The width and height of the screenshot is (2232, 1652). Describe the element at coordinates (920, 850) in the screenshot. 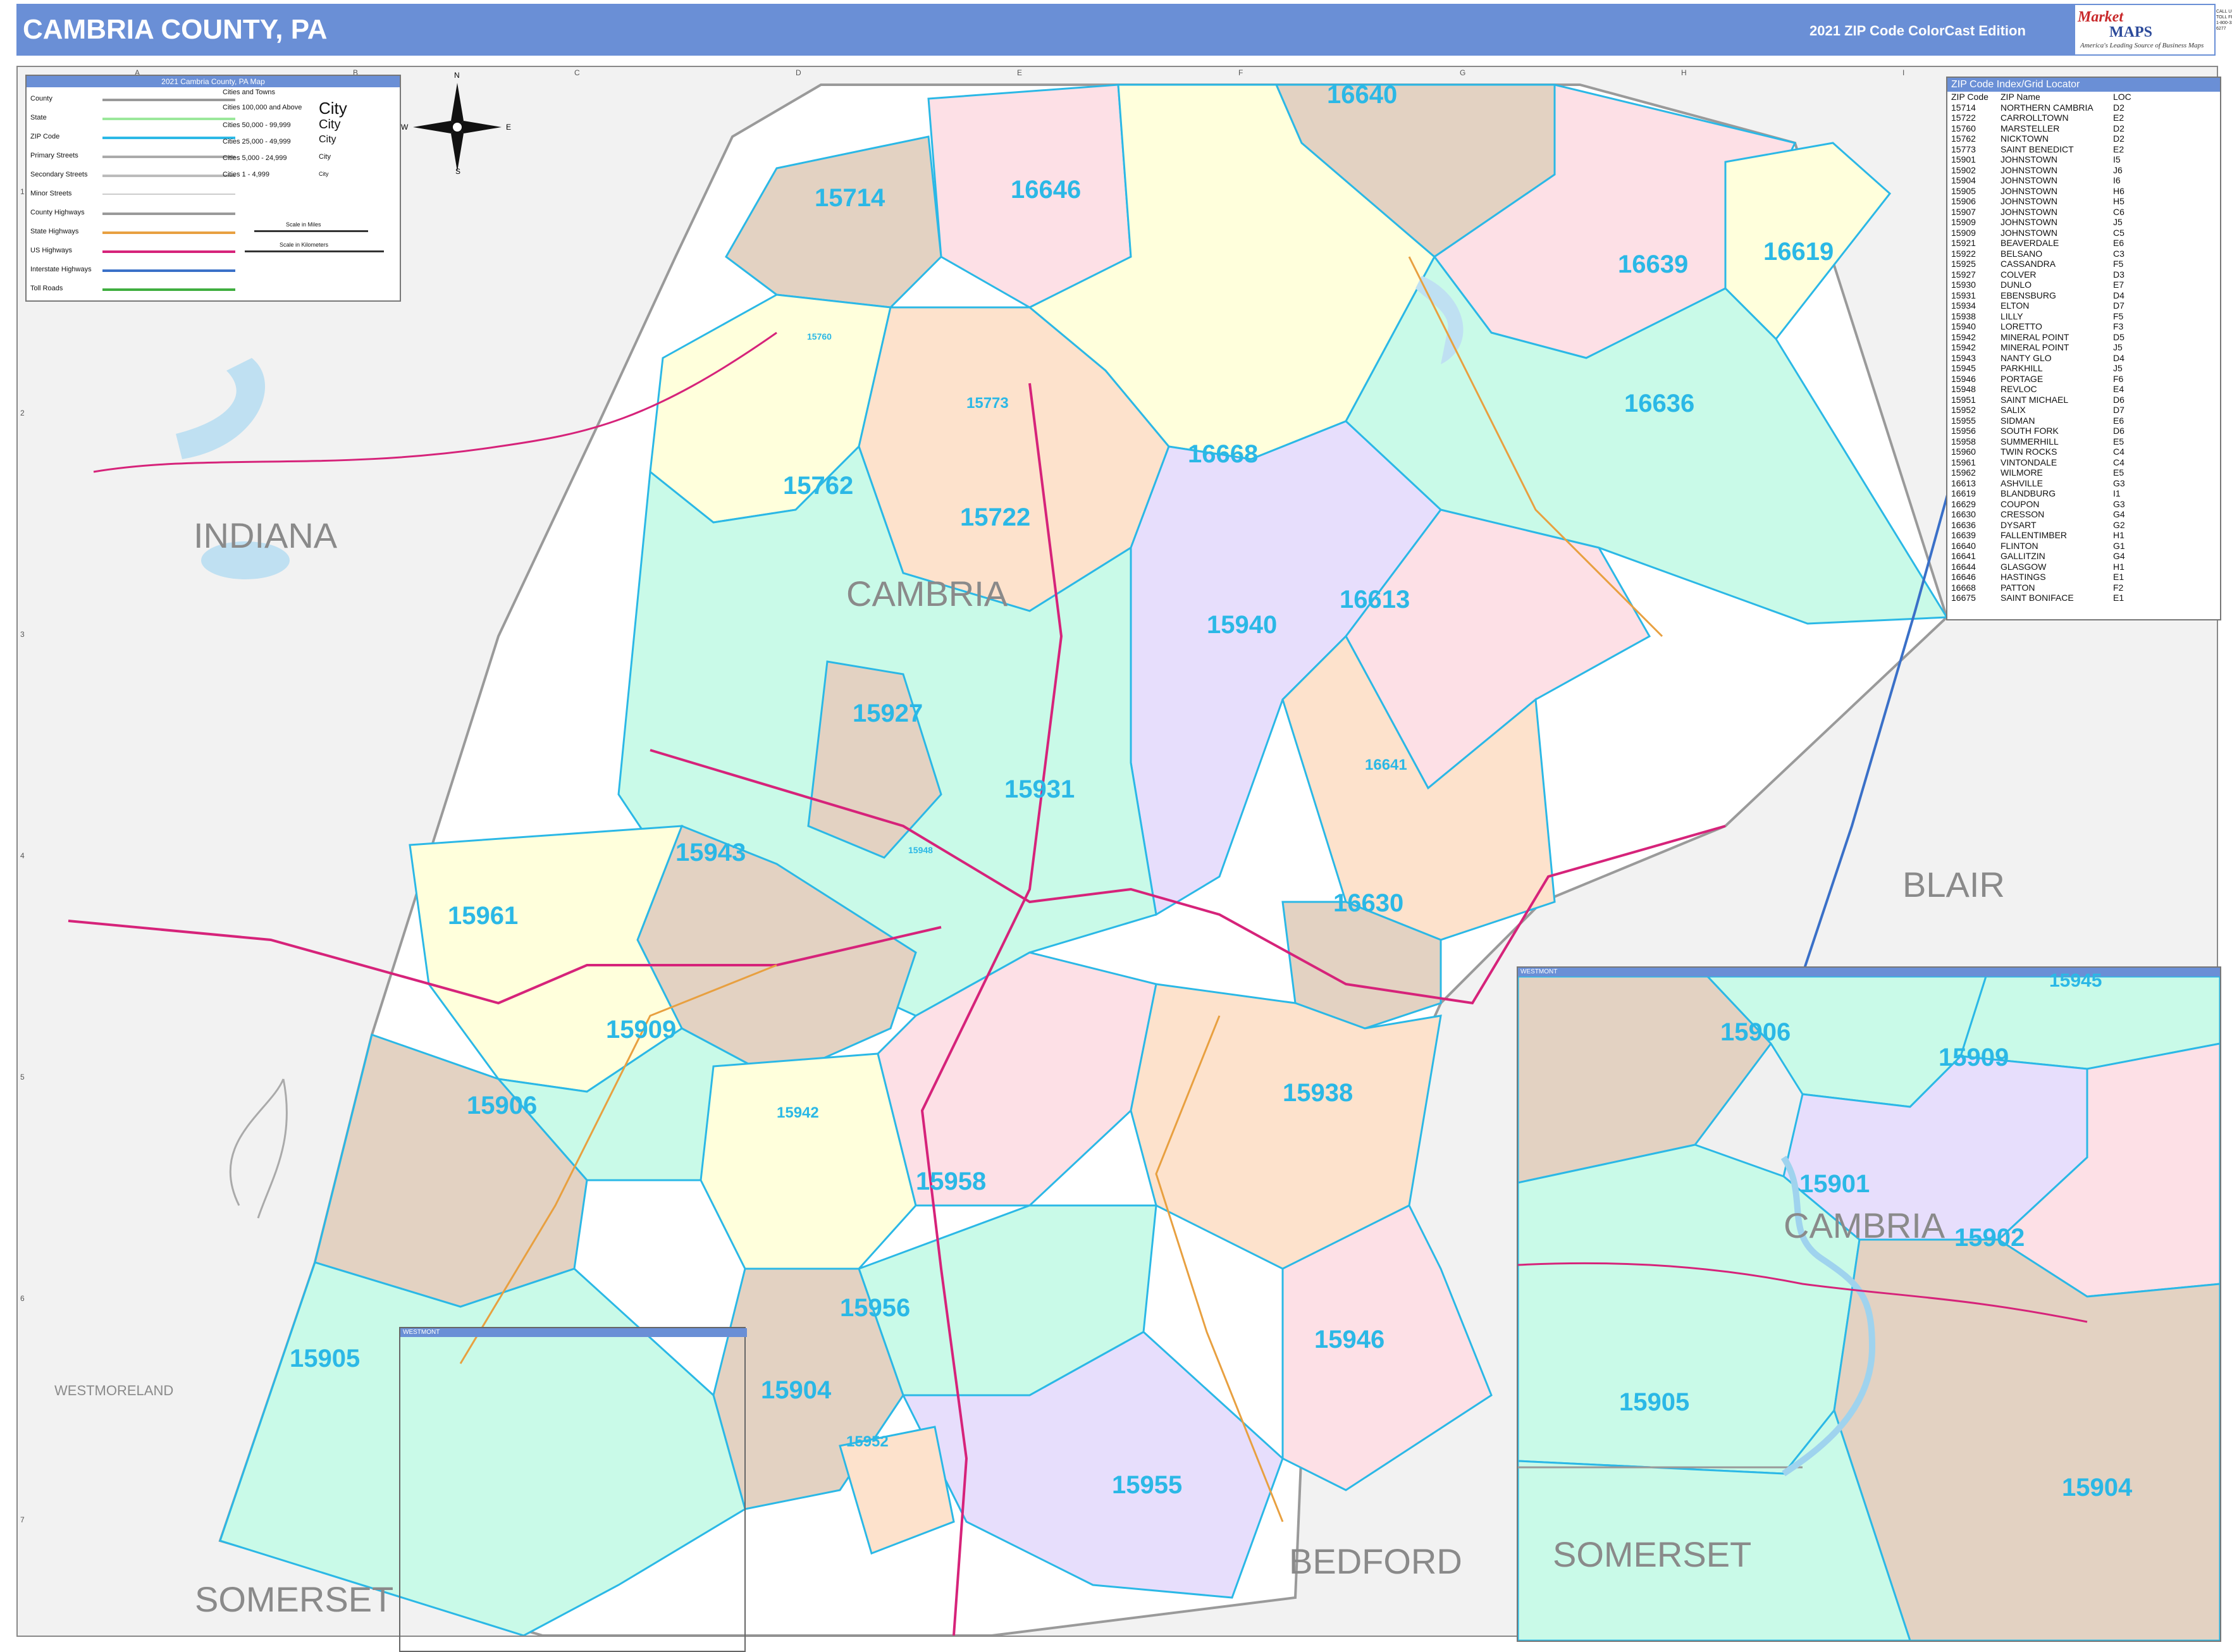

I see `zip-label-15948: 15948` at that location.